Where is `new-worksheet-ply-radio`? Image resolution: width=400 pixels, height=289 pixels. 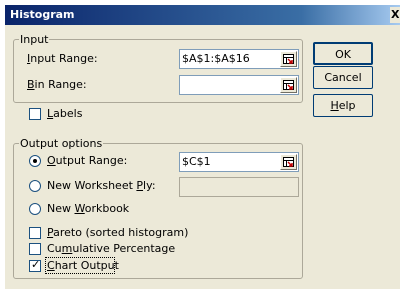 new-worksheet-ply-radio is located at coordinates (35, 186).